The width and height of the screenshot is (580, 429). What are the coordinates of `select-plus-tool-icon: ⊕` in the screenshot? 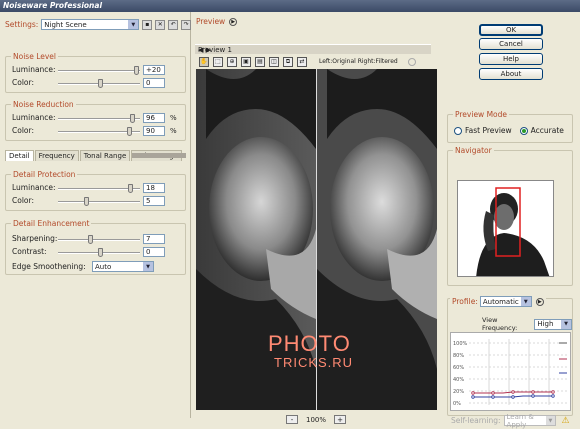 It's located at (232, 61).